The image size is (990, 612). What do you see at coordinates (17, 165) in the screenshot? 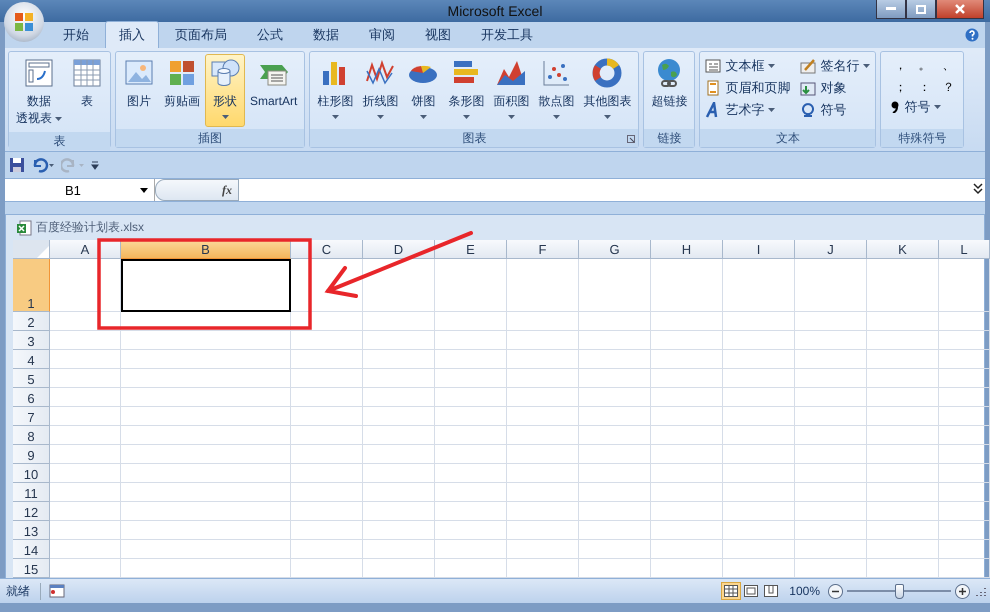
I see `save-icon` at bounding box center [17, 165].